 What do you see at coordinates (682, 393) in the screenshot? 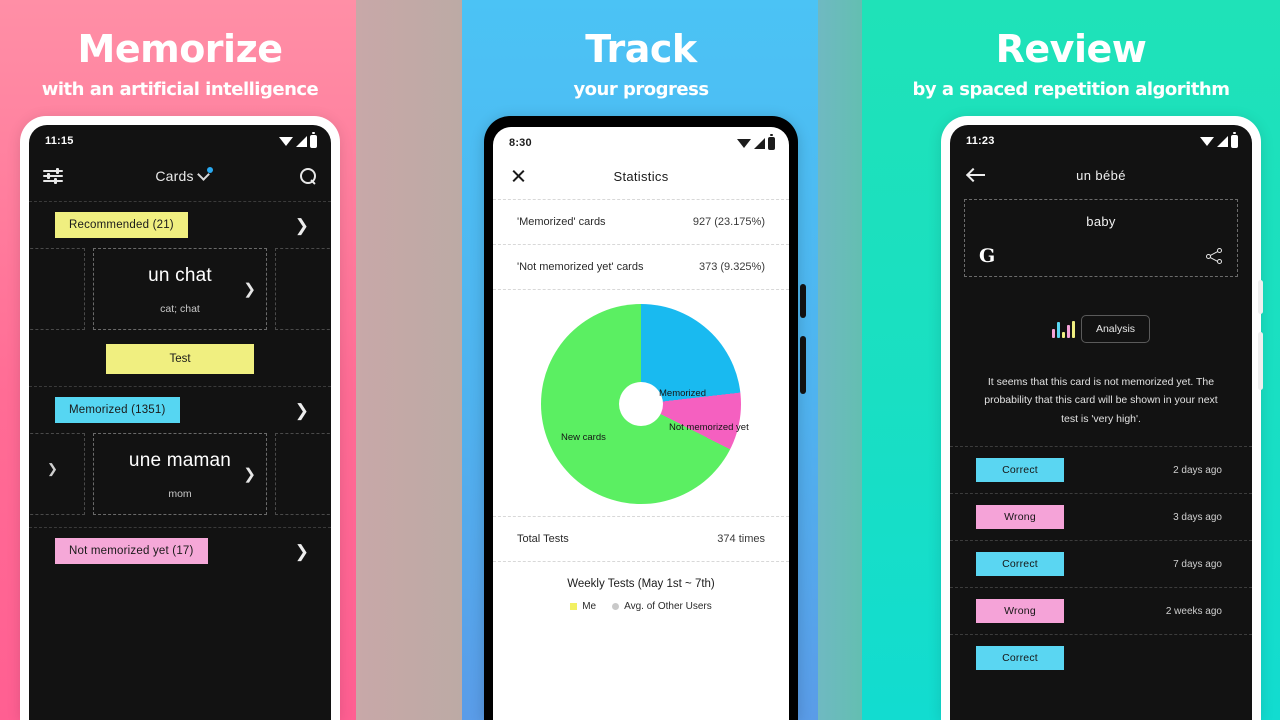
I see `slice-label-memorized: Memorized` at bounding box center [682, 393].